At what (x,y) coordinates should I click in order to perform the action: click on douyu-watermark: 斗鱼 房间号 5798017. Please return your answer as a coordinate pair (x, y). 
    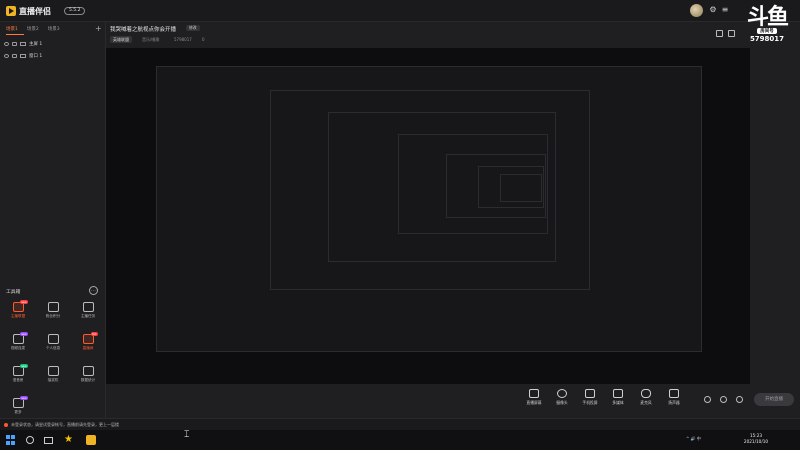
    Looking at the image, I should click on (767, 24).